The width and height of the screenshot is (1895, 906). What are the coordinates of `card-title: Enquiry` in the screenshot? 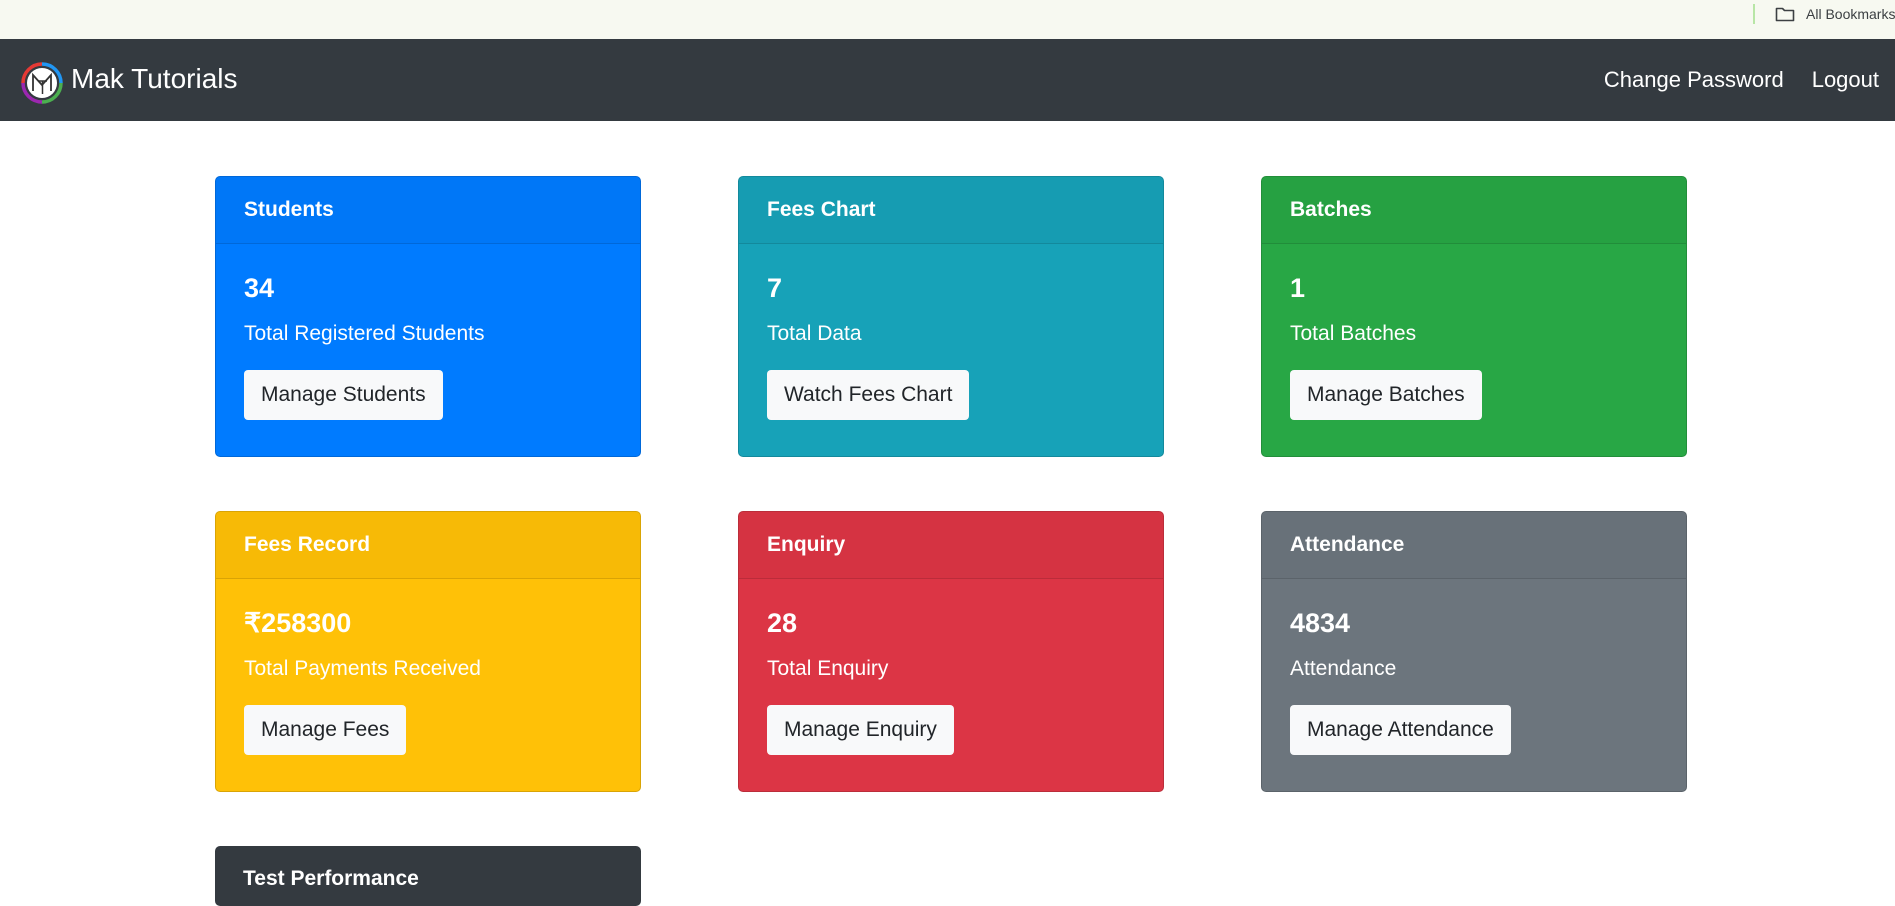 It's located at (951, 545).